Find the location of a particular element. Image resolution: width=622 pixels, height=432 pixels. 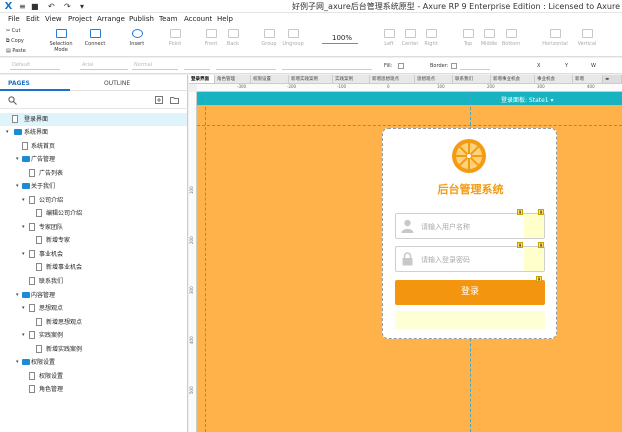

tab-outline: OUTLINE is located at coordinates (117, 83).